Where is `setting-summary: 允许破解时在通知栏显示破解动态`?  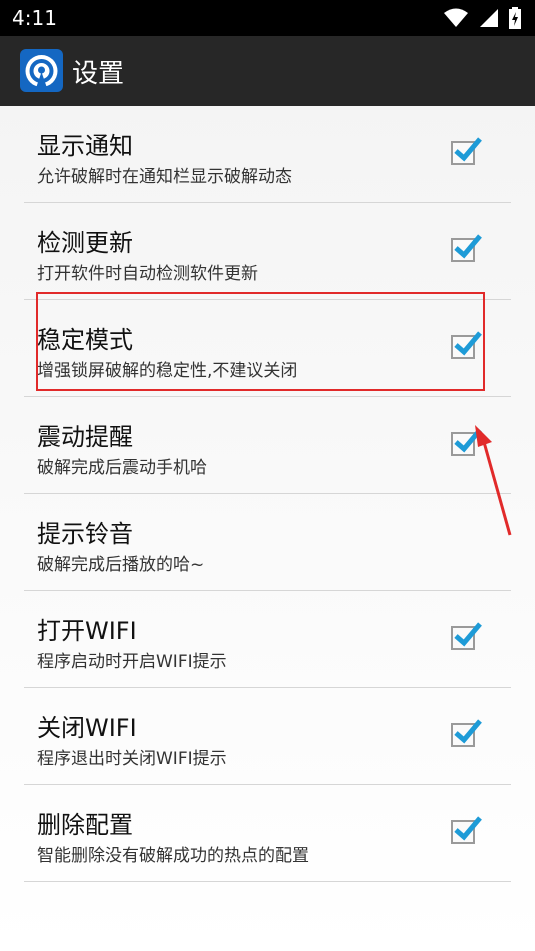 setting-summary: 允许破解时在通知栏显示破解动态 is located at coordinates (164, 177).